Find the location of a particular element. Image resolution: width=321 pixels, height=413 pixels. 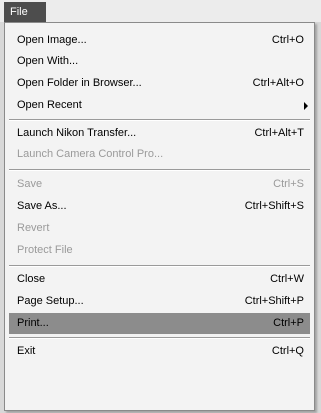

menu-item-label: Exit is located at coordinates (26, 351).